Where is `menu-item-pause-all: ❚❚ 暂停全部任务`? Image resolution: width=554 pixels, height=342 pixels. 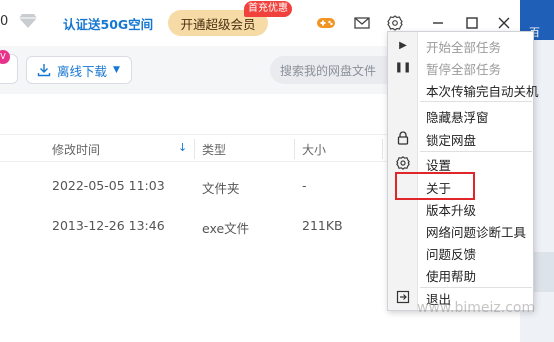 menu-item-pause-all: ❚❚ 暂停全部任务 is located at coordinates (461, 67).